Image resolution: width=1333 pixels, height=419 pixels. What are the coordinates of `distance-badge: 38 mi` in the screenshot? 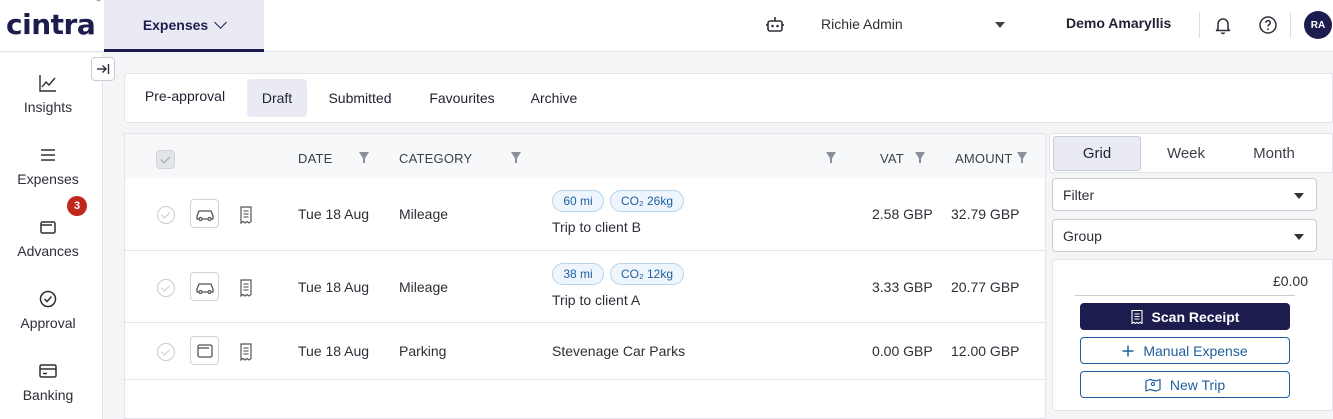 It's located at (578, 274).